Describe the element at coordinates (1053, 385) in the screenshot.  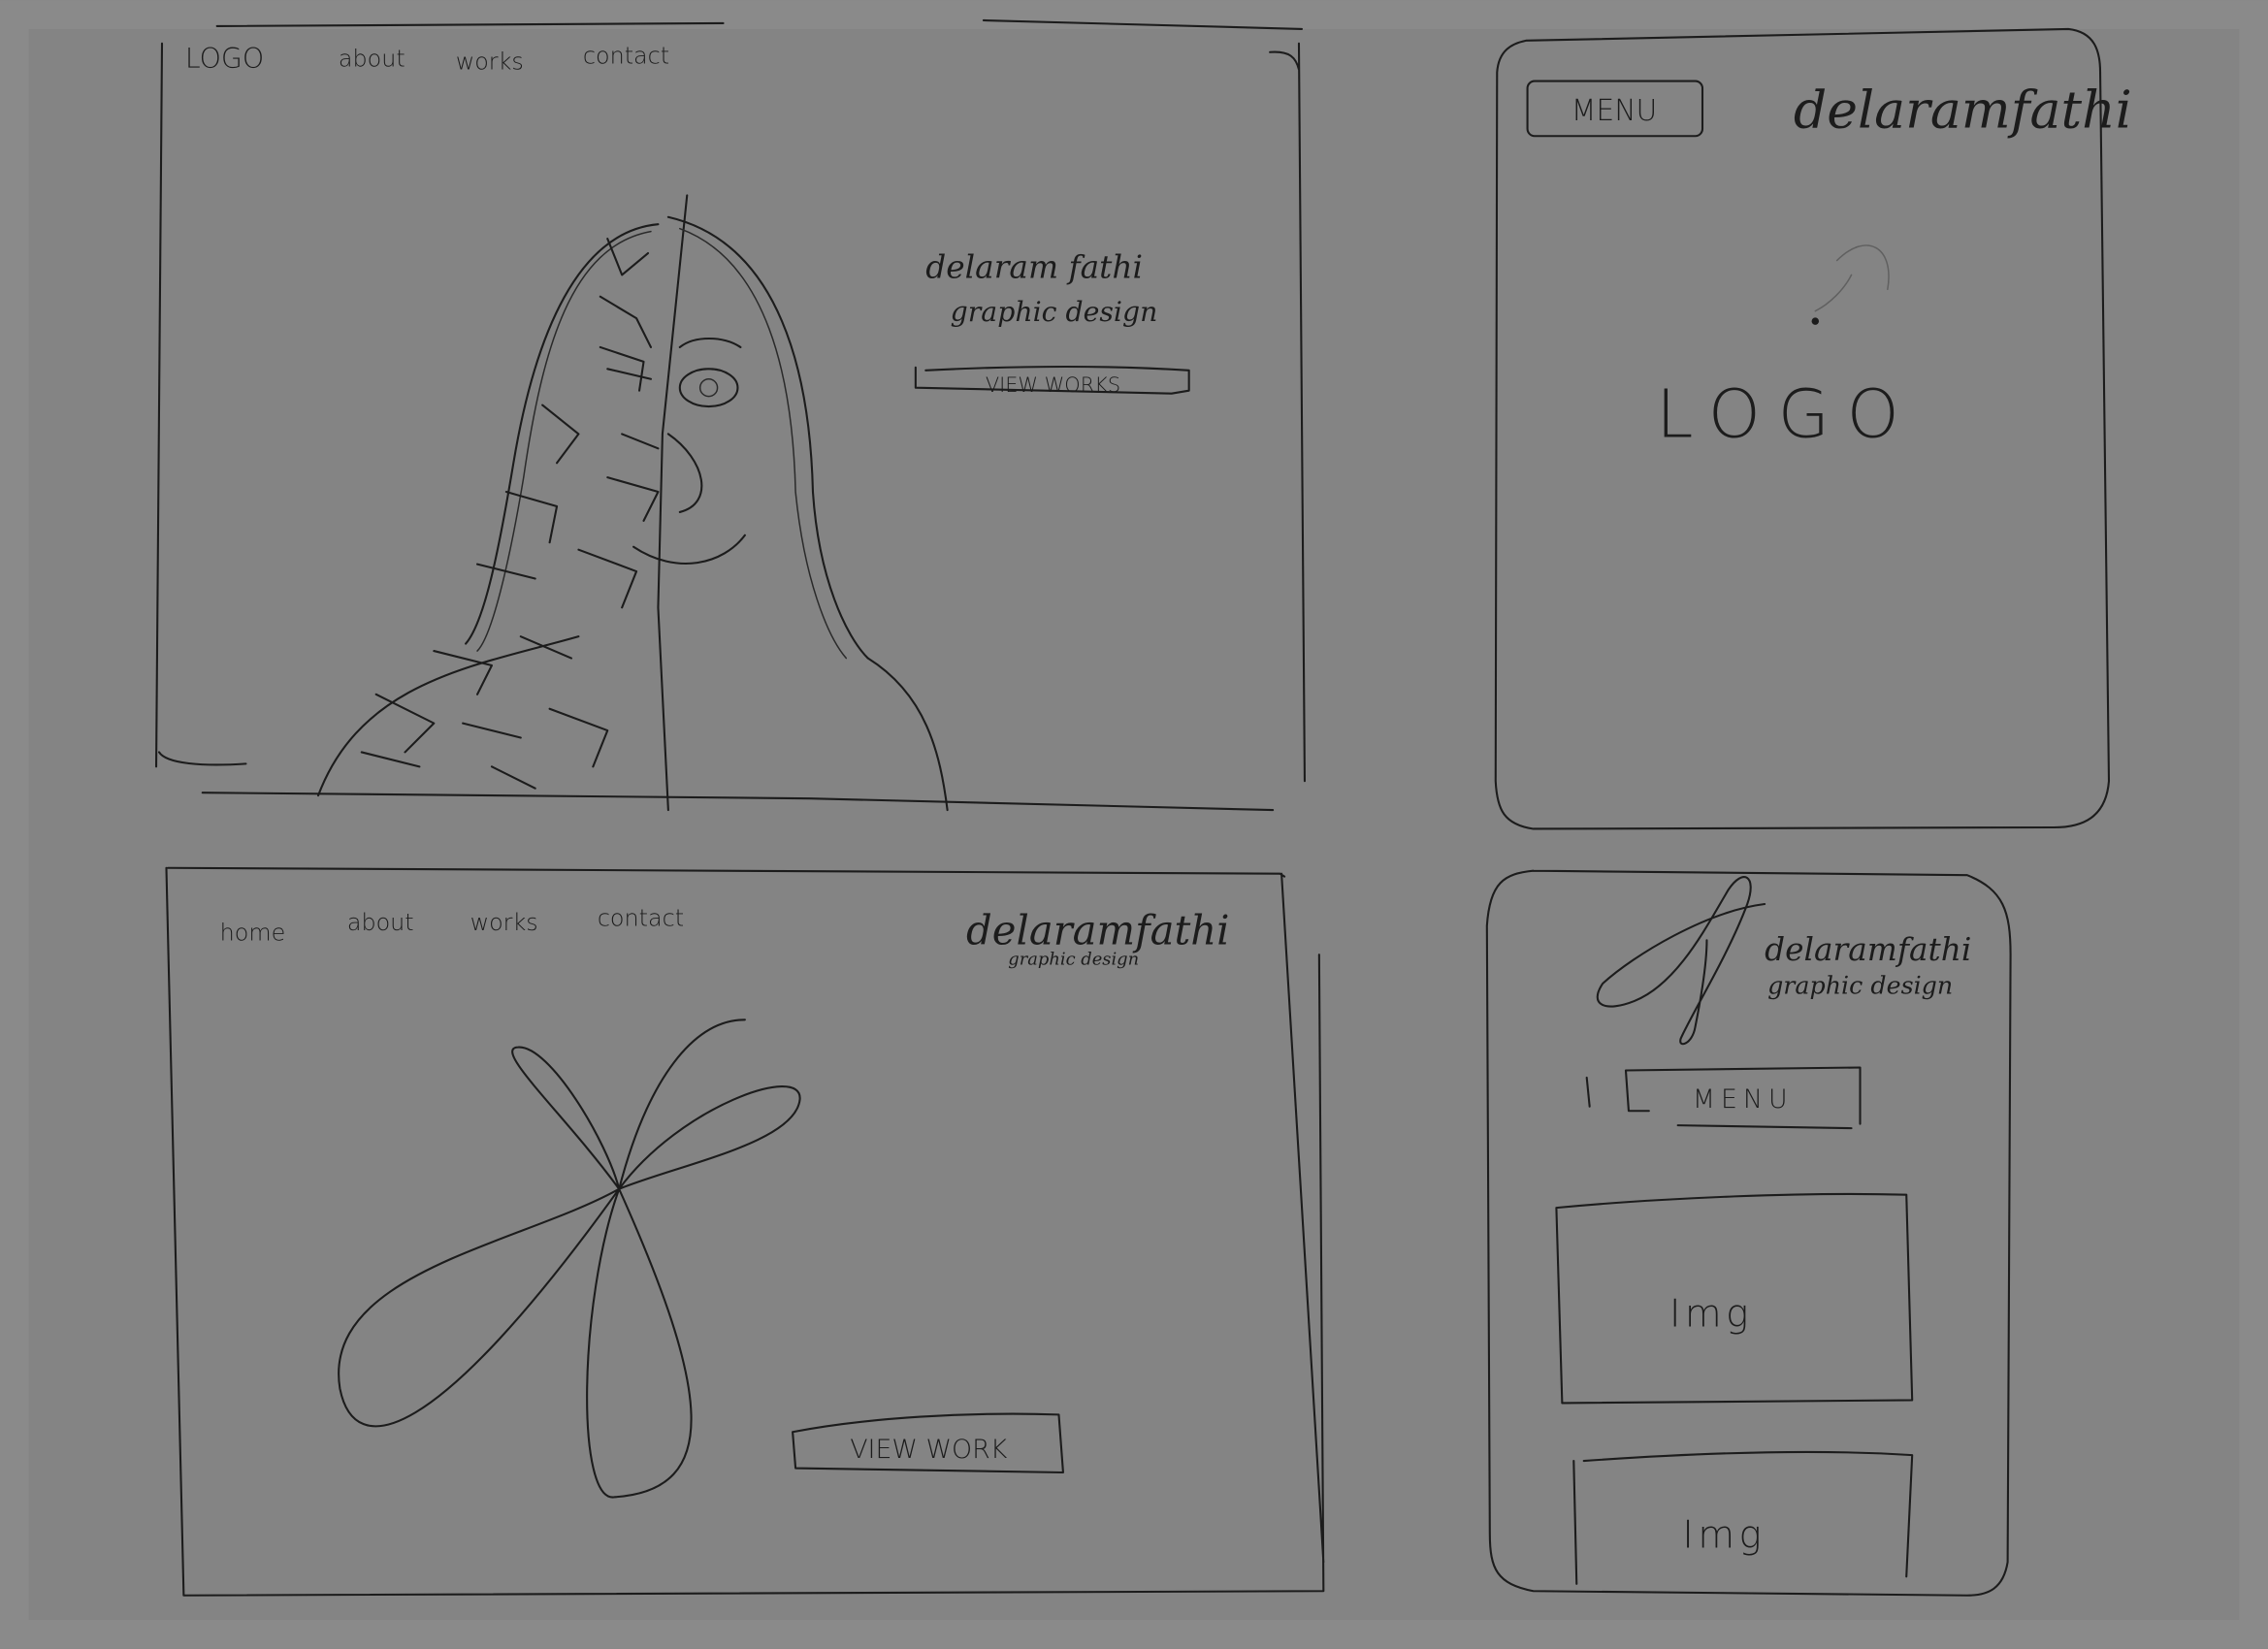
I see `view-works-label: VIEW WORKS` at that location.